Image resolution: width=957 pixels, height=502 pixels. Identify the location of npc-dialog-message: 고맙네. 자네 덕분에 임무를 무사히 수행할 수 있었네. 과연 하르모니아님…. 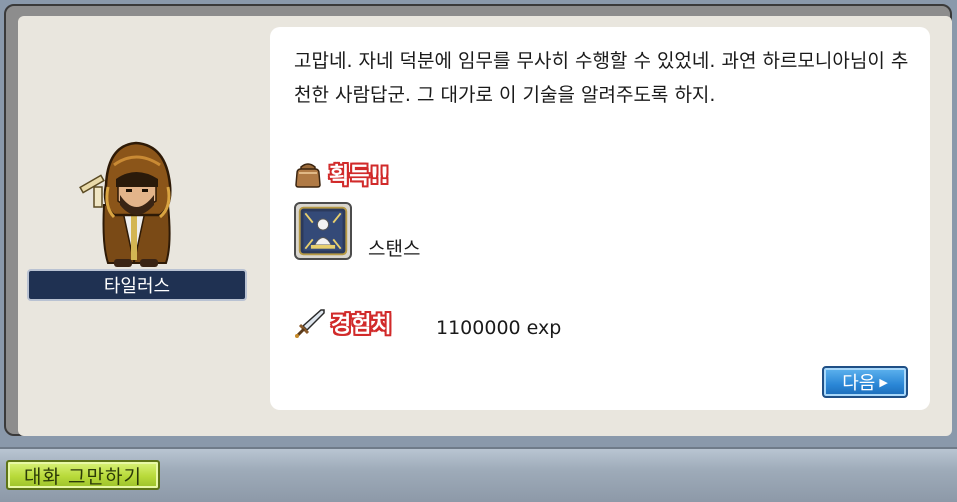
(601, 78).